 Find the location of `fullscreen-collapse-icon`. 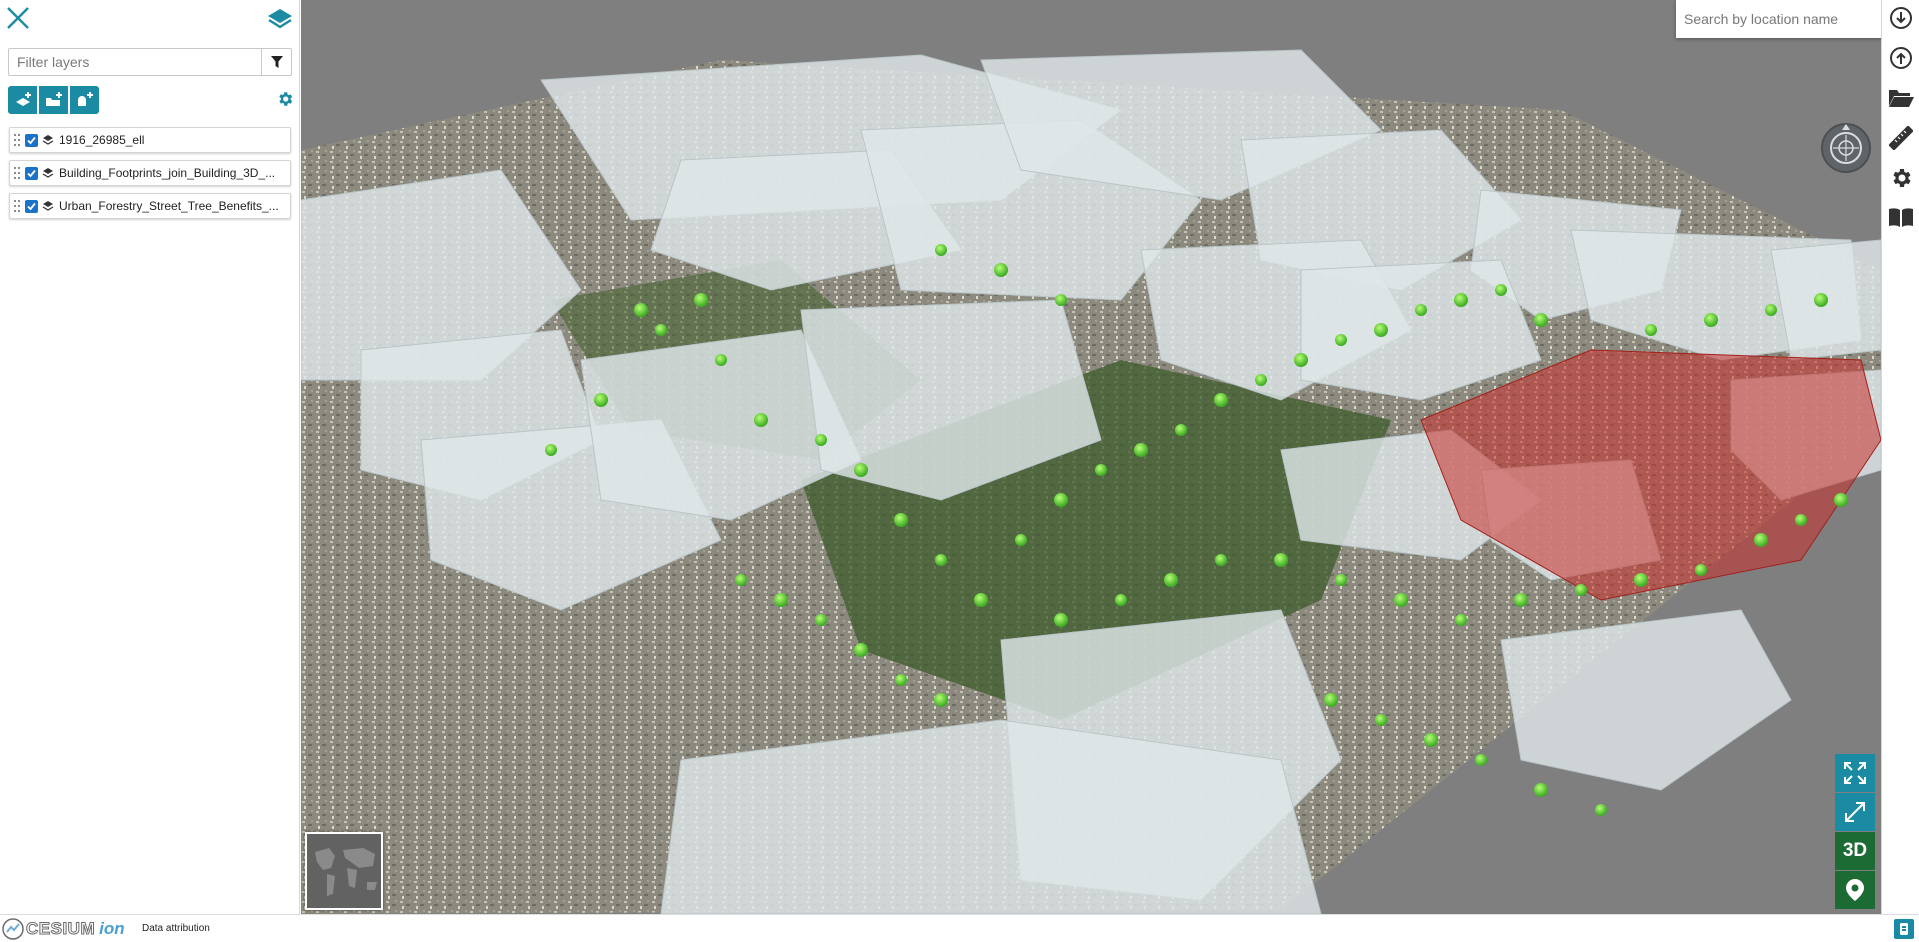

fullscreen-collapse-icon is located at coordinates (1855, 812).